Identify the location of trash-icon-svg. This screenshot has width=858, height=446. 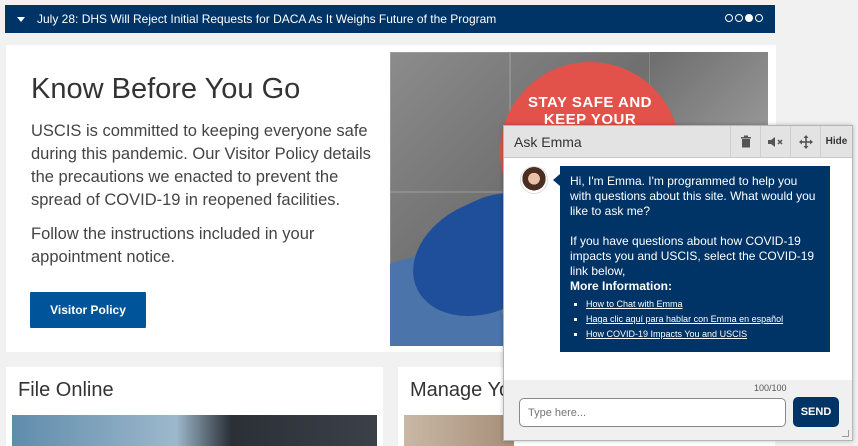
(745, 141).